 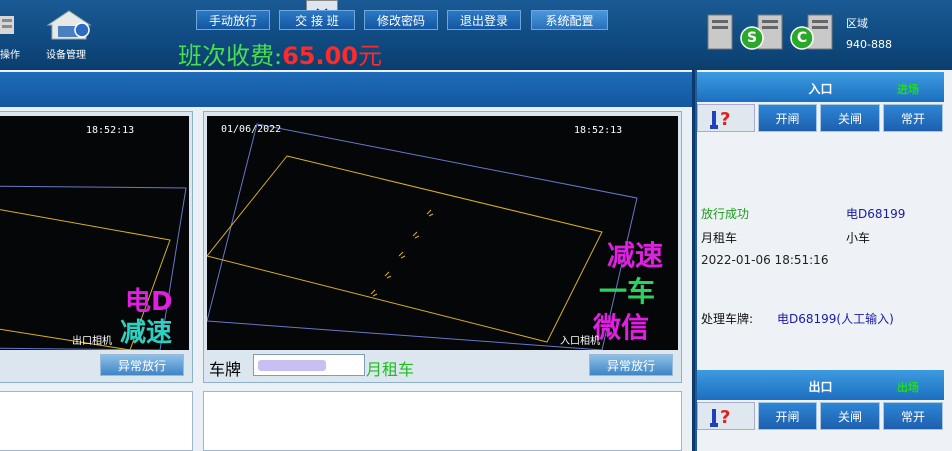 I want to click on shift-handover-button: 交 接 班, so click(x=317, y=20).